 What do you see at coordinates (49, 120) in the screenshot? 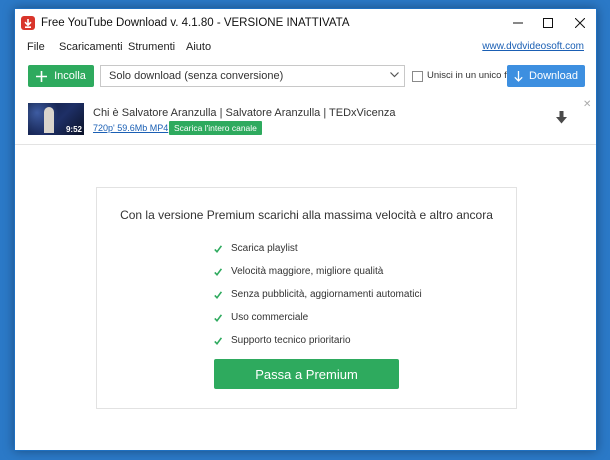
I see `thumbnail-speaker` at bounding box center [49, 120].